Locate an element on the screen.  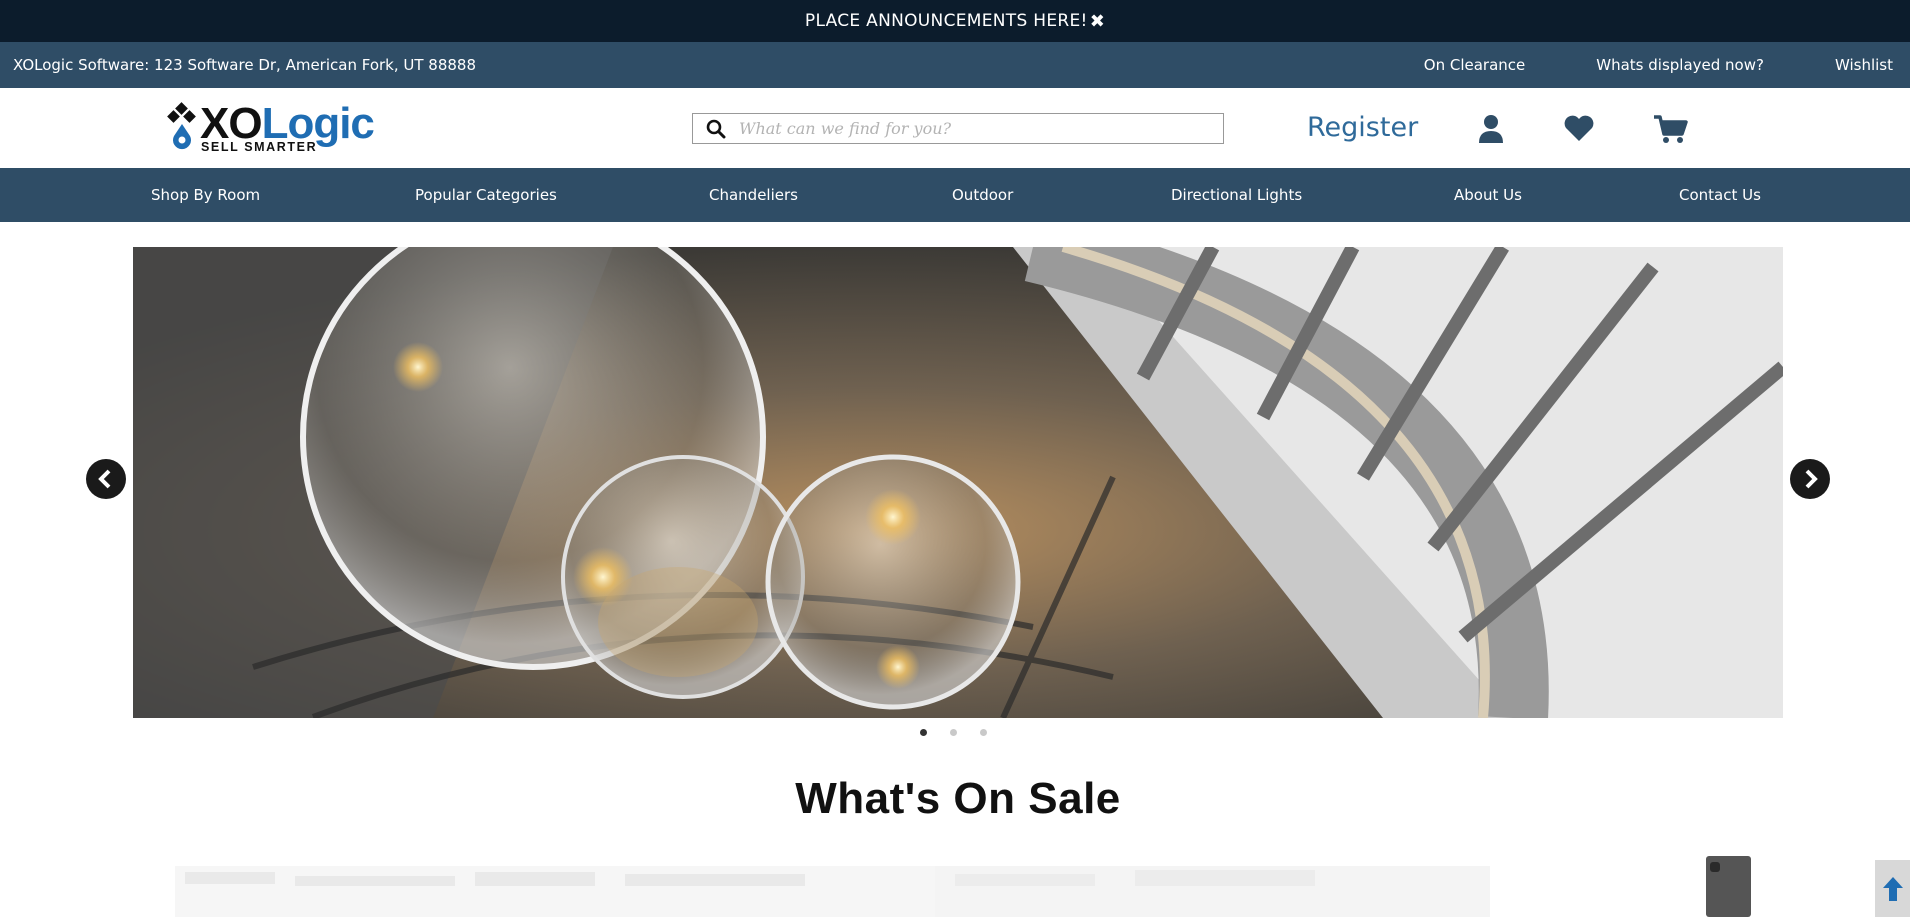
carousel-indicators is located at coordinates (953, 732).